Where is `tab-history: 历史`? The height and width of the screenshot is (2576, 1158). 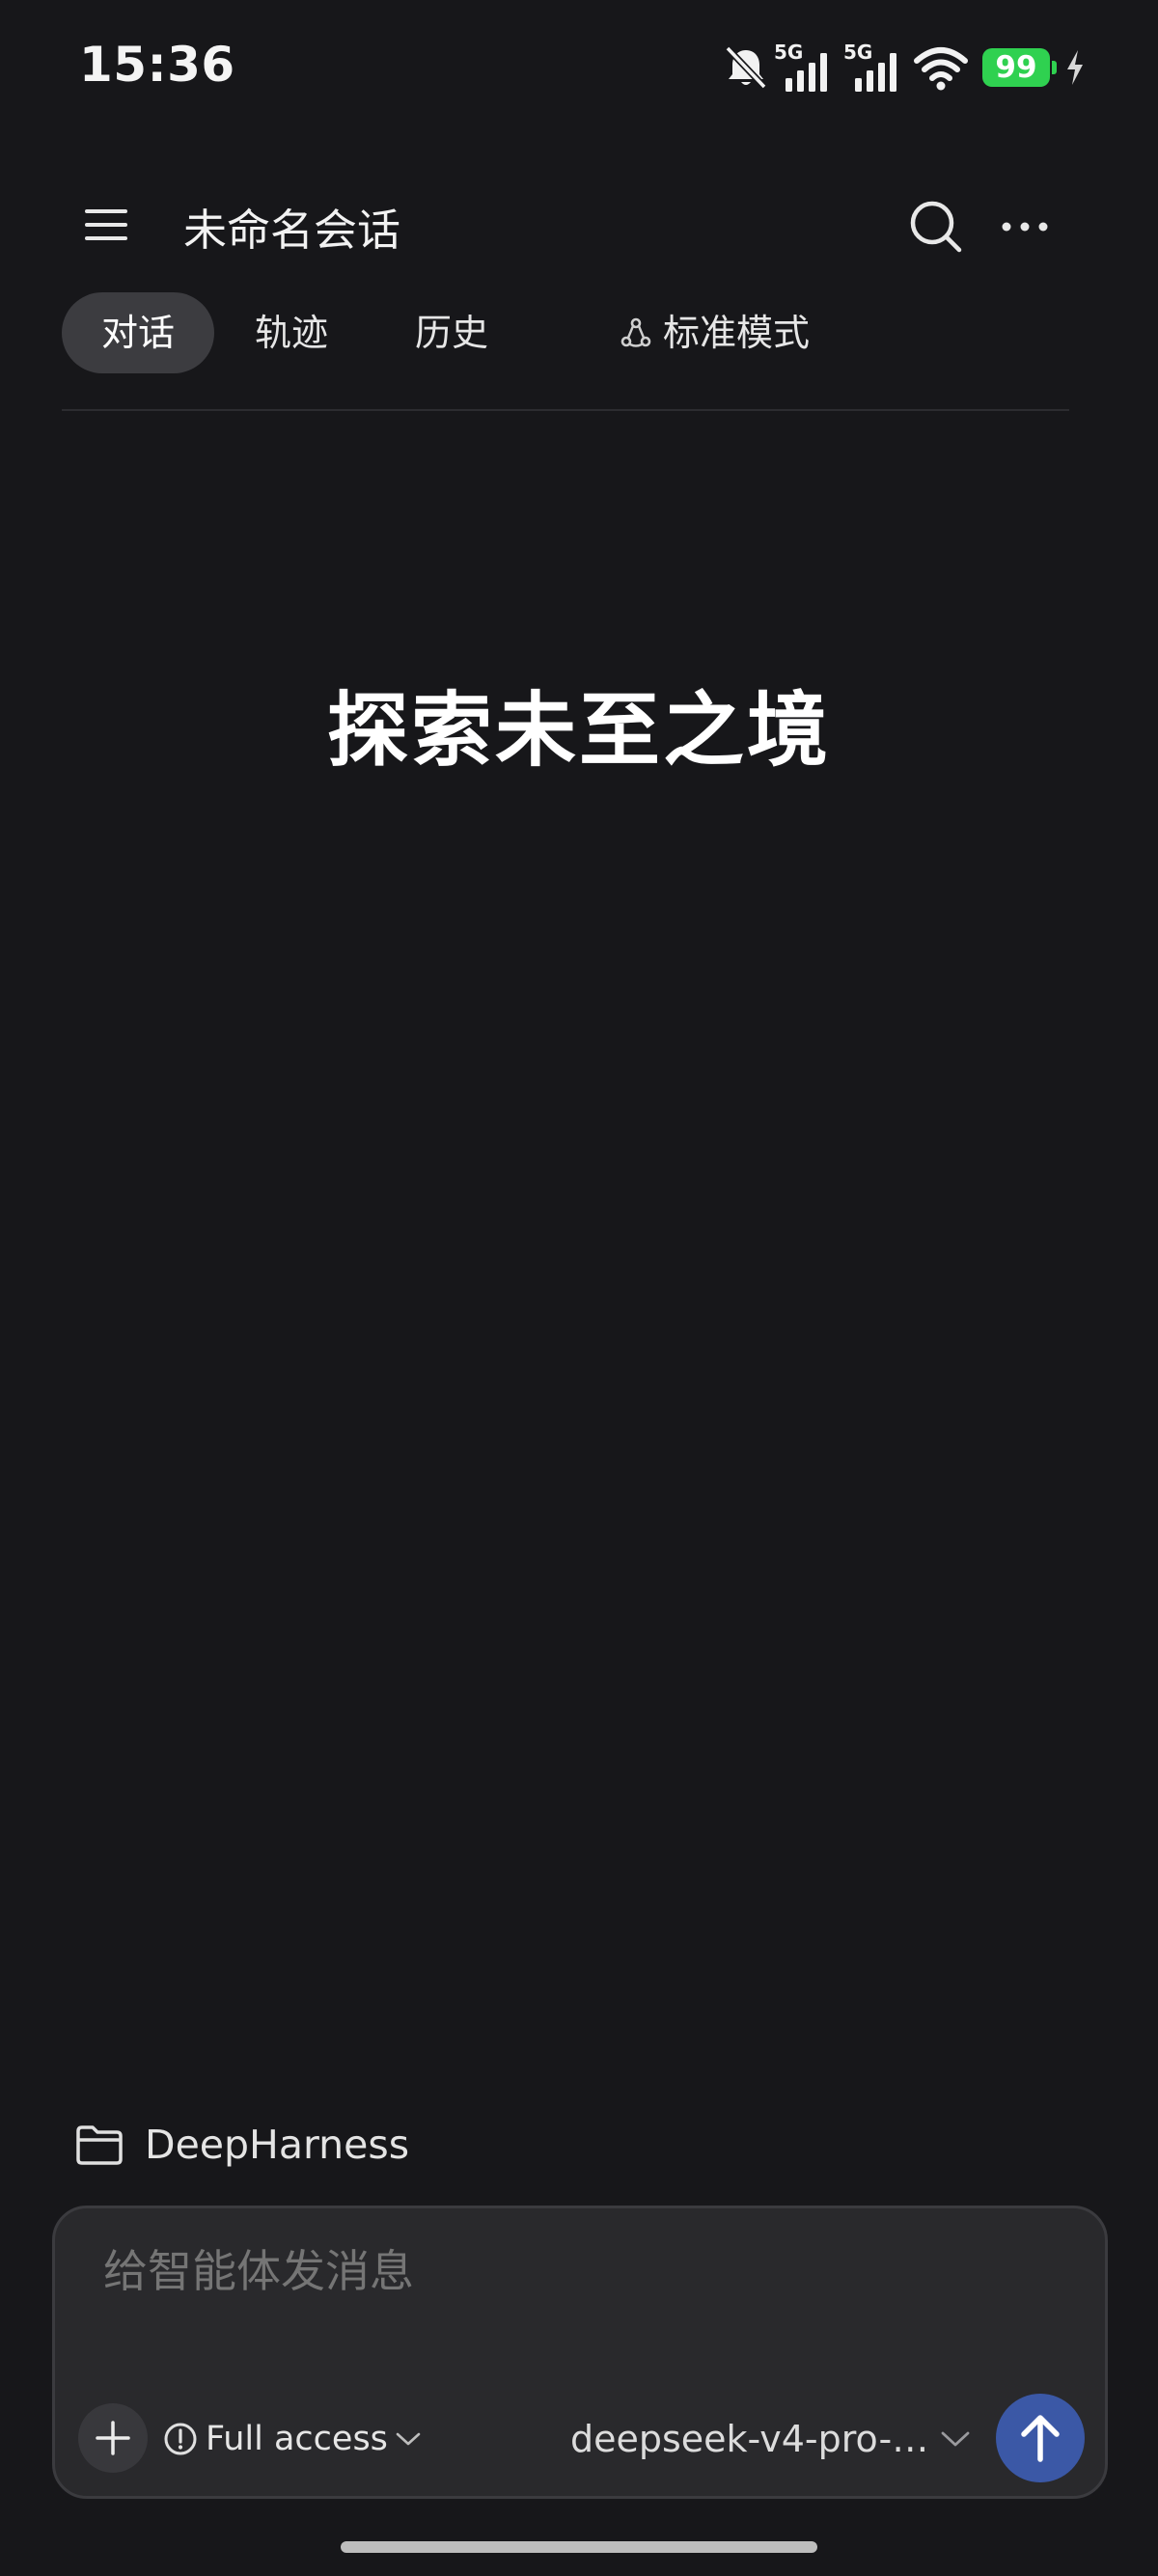
tab-history: 历史 is located at coordinates (452, 332).